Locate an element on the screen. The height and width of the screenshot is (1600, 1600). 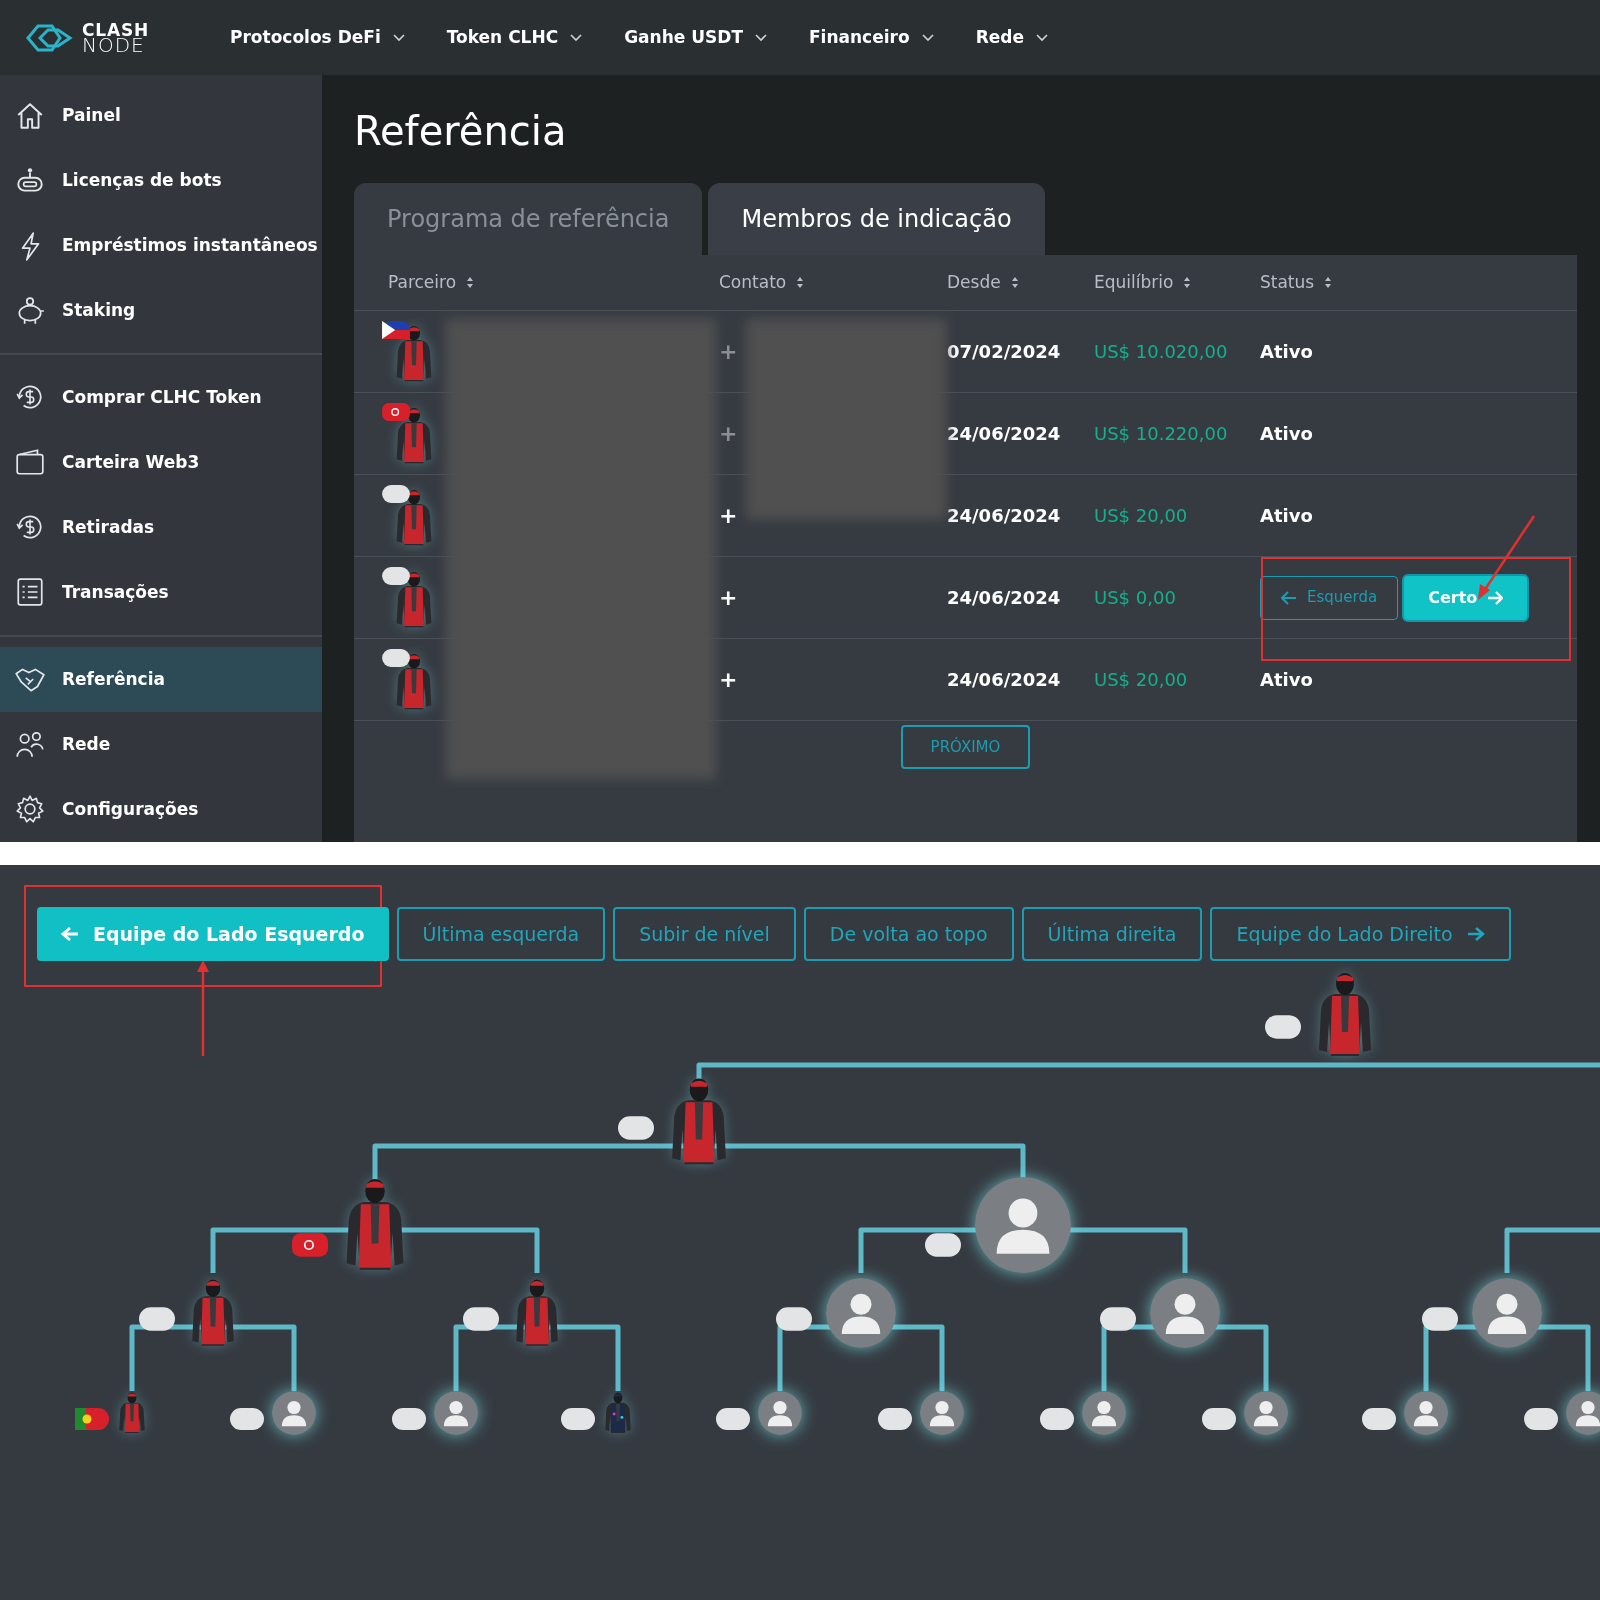
team-button: Equipe do Lado Direito is located at coordinates (1360, 934).